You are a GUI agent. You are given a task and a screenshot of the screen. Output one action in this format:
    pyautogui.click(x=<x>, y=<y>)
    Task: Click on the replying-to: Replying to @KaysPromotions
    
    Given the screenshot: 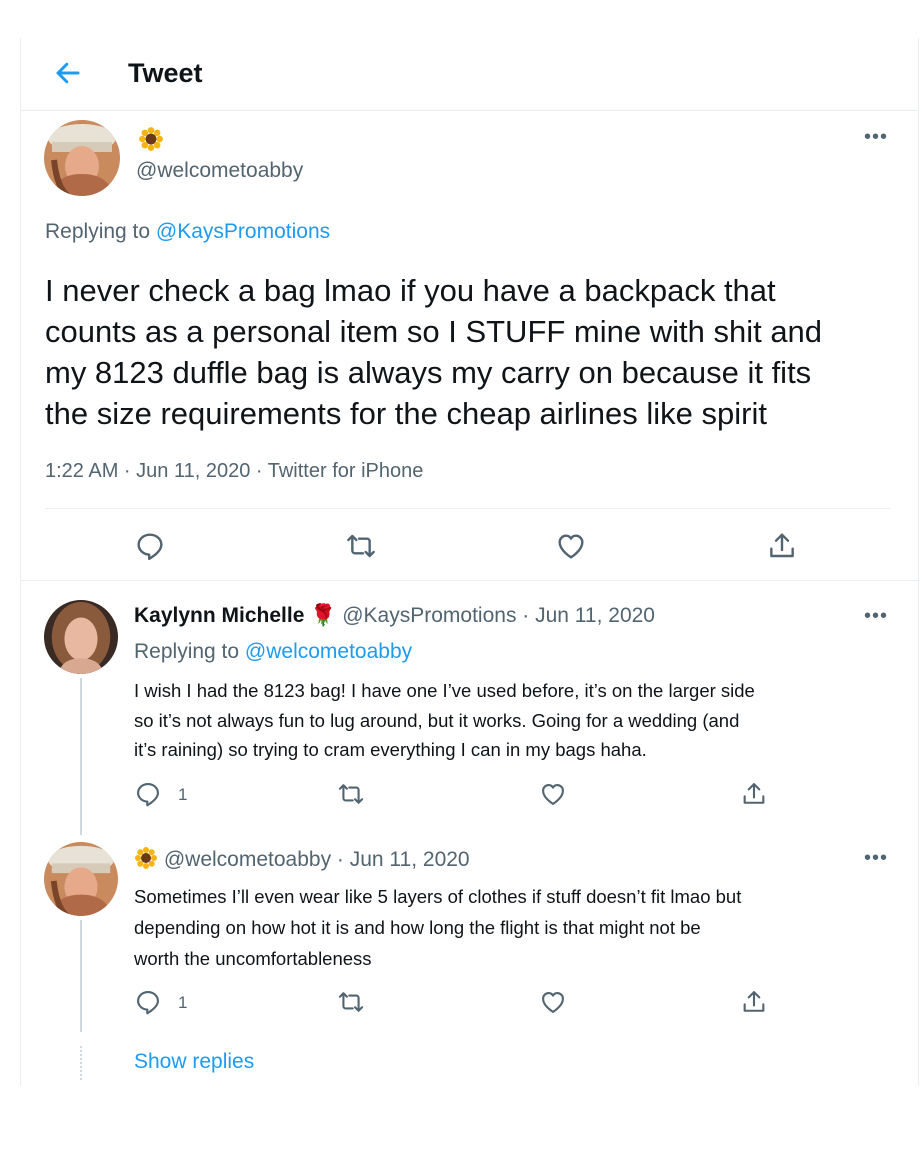 What is the action you would take?
    pyautogui.click(x=187, y=232)
    